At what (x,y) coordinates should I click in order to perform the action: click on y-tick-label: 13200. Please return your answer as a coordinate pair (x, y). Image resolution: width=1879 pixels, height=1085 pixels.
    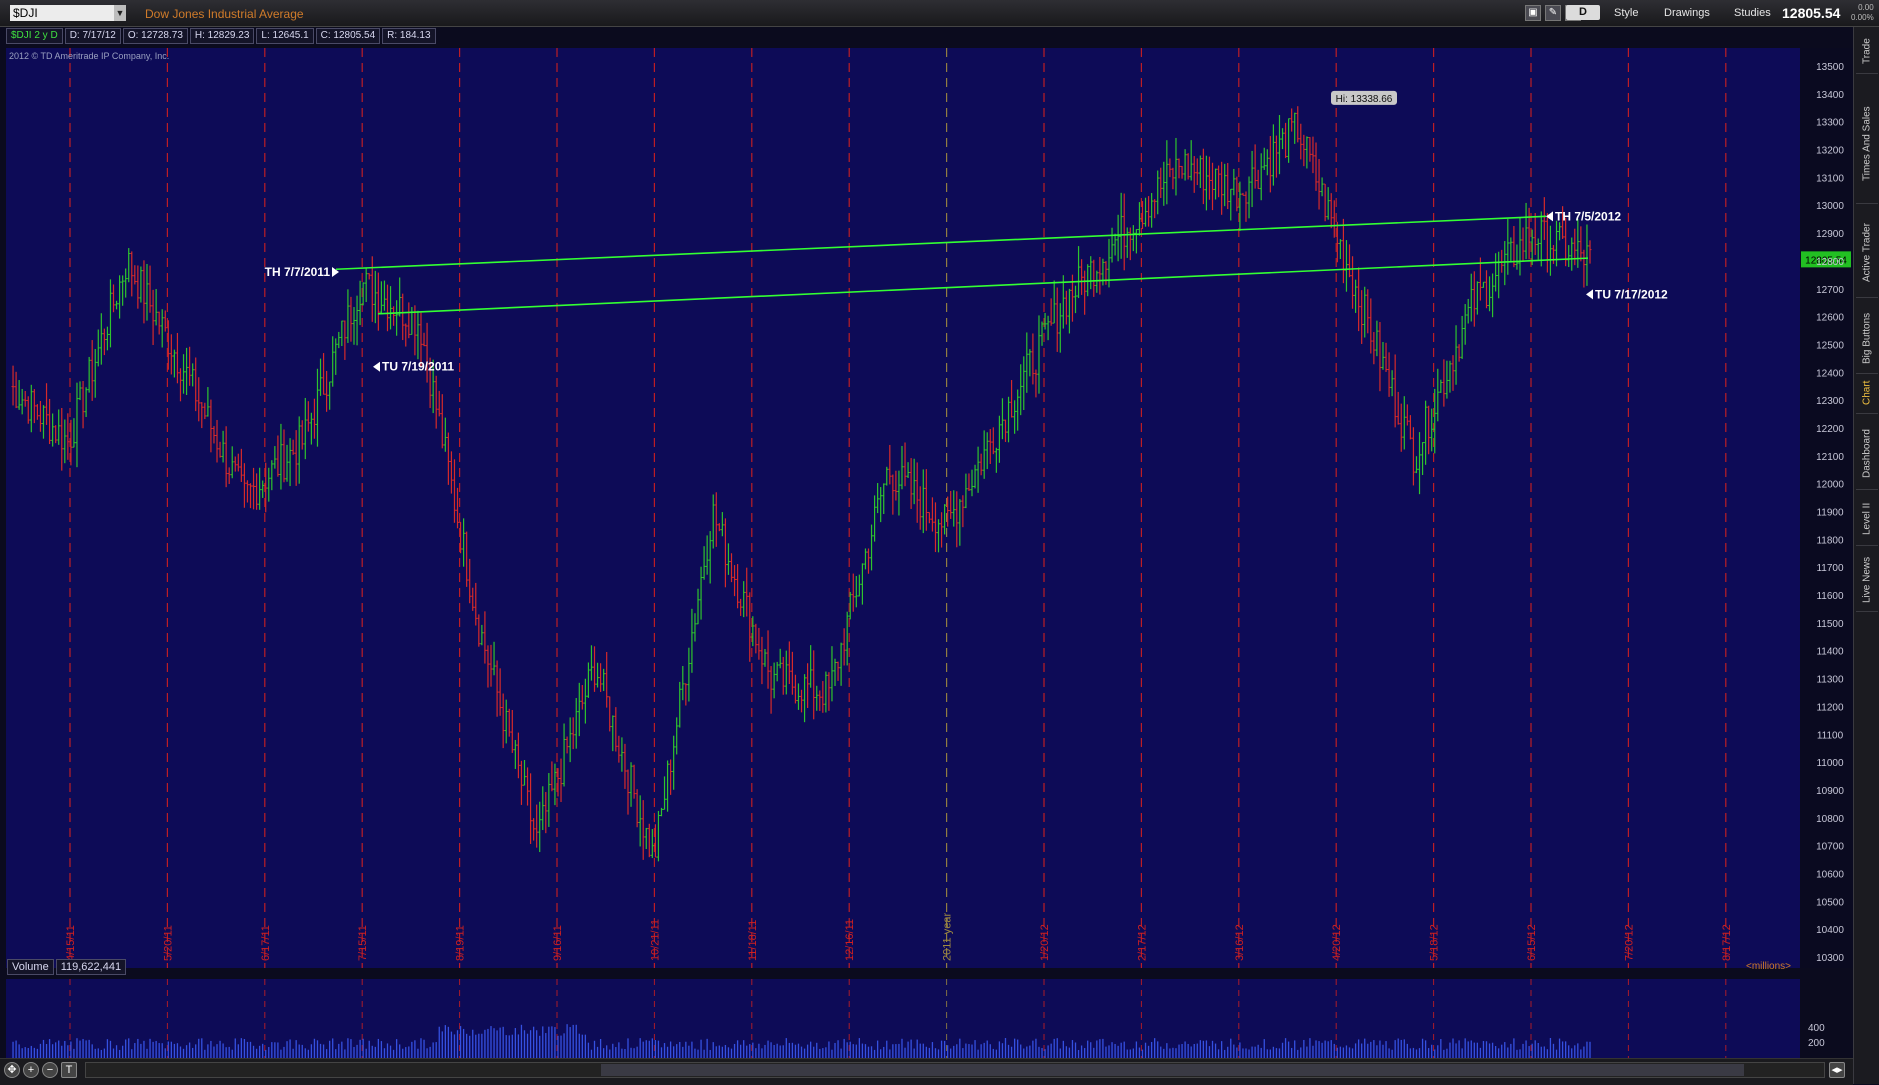
    Looking at the image, I should click on (1830, 151).